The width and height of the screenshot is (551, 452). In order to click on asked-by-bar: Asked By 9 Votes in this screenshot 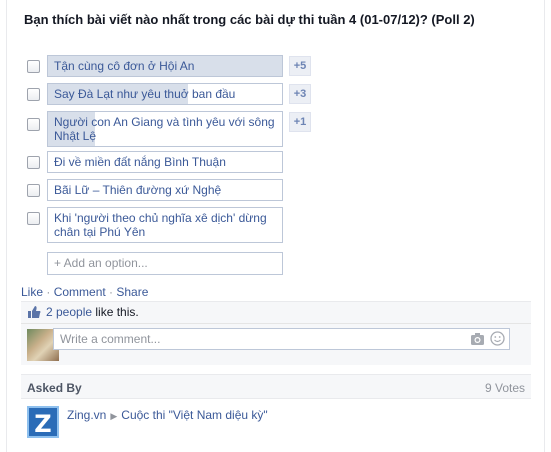, I will do `click(276, 386)`.